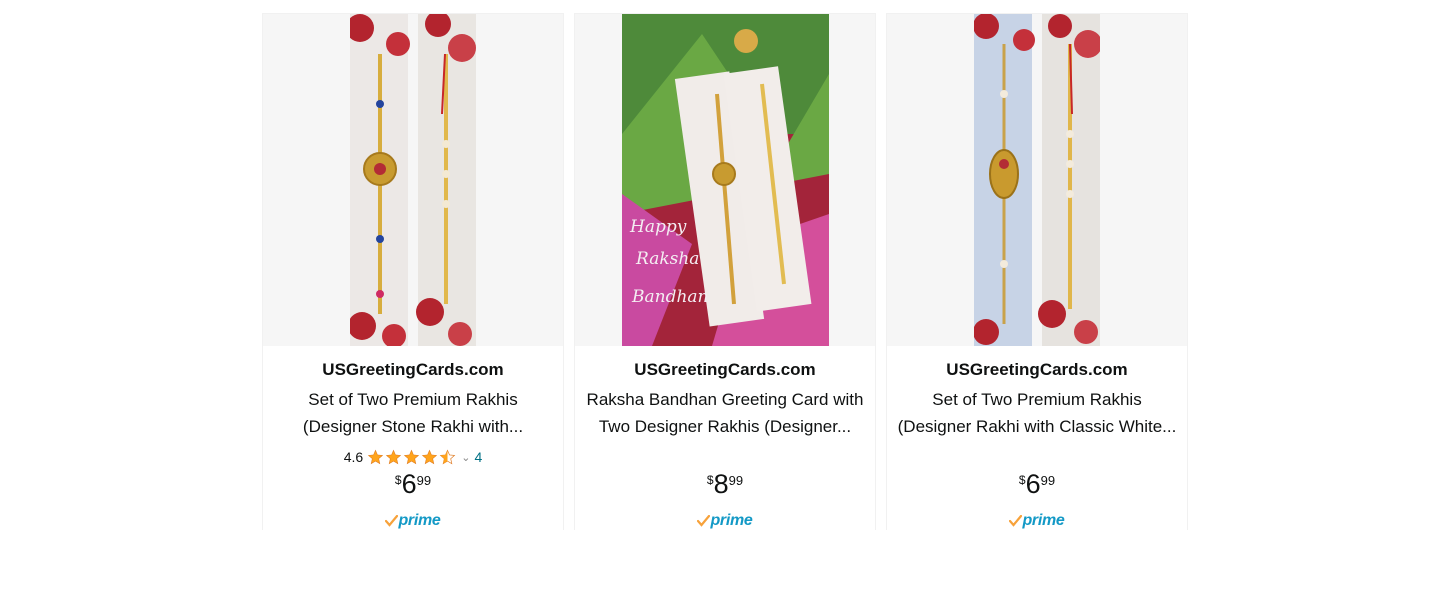 The width and height of the screenshot is (1450, 600). What do you see at coordinates (667, 259) in the screenshot?
I see `card-greeting-line: Raksha` at bounding box center [667, 259].